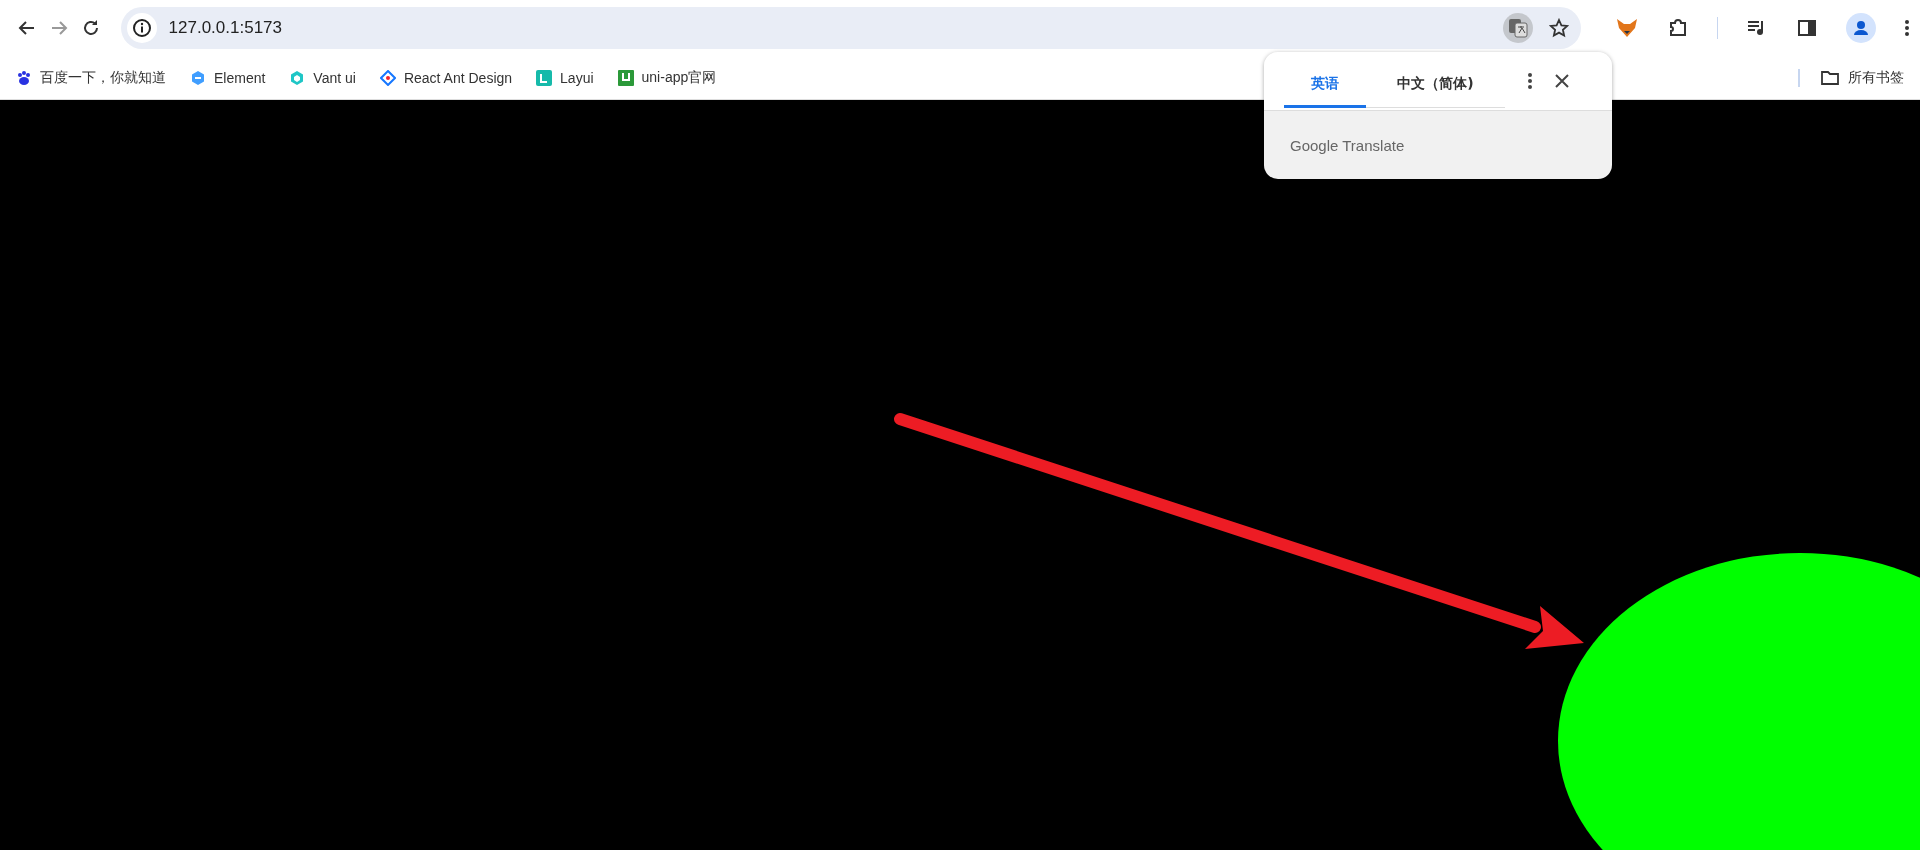 This screenshot has height=850, width=1920. I want to click on all-bookmarks-button: 所有书签, so click(1862, 77).